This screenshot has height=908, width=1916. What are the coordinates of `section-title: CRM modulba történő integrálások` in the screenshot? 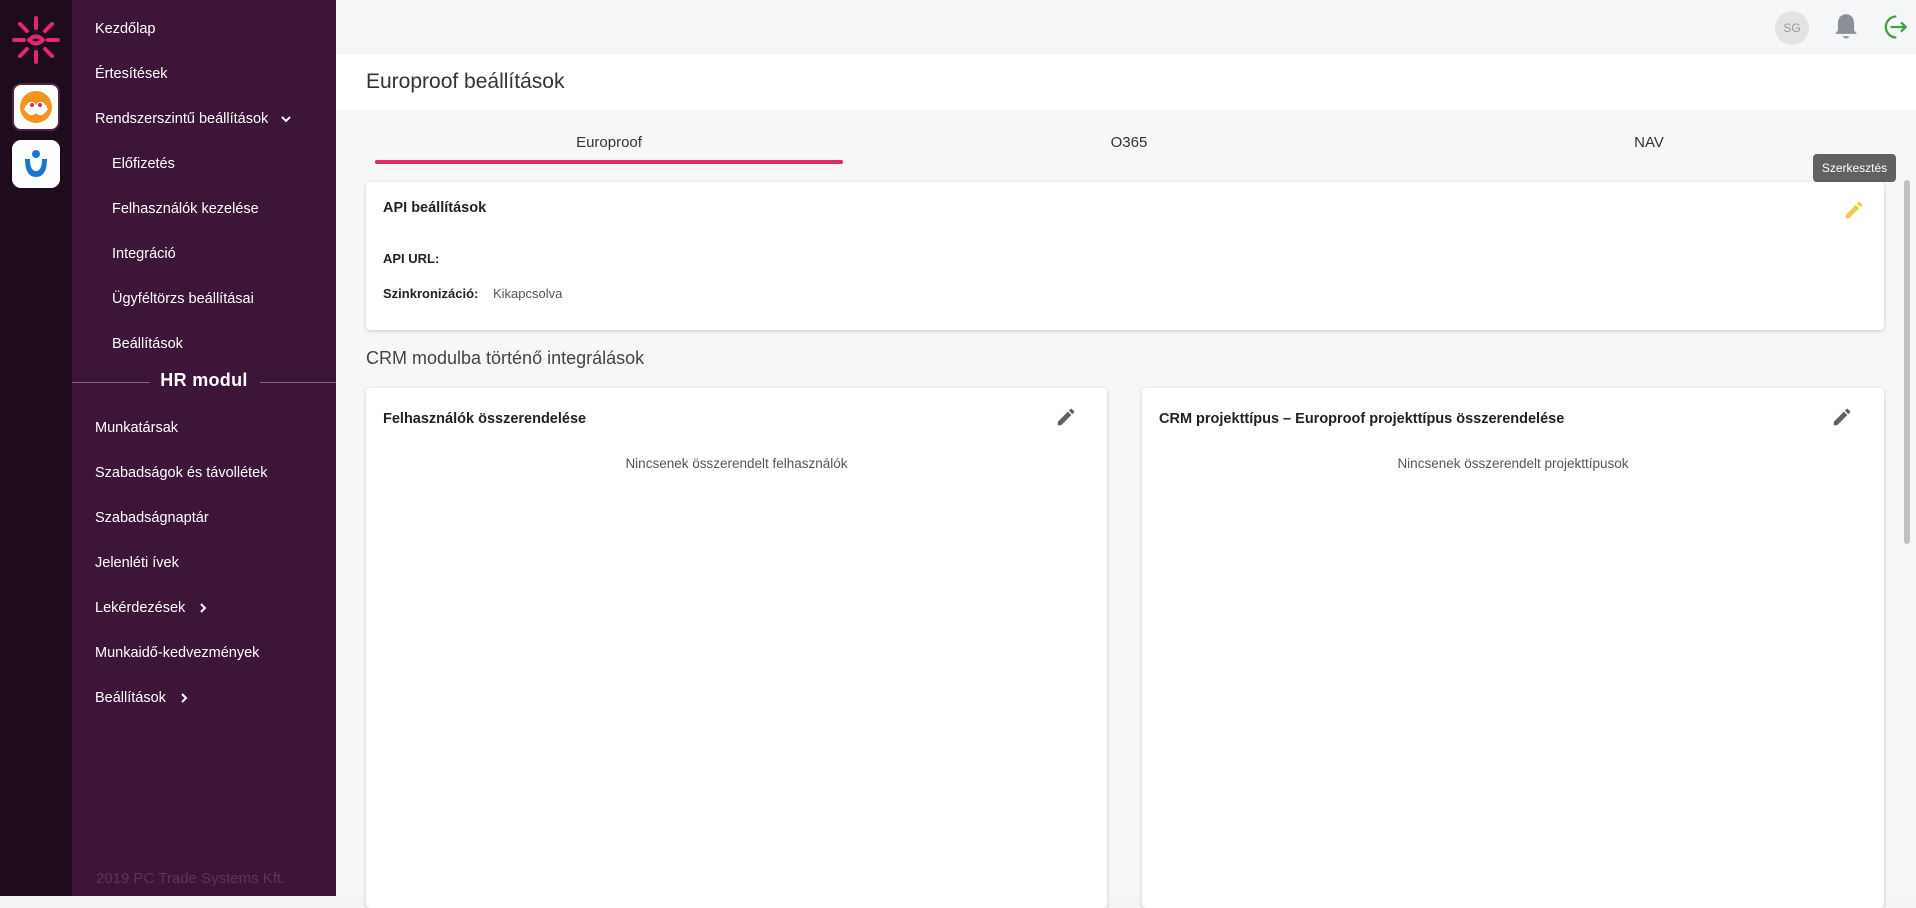 It's located at (505, 358).